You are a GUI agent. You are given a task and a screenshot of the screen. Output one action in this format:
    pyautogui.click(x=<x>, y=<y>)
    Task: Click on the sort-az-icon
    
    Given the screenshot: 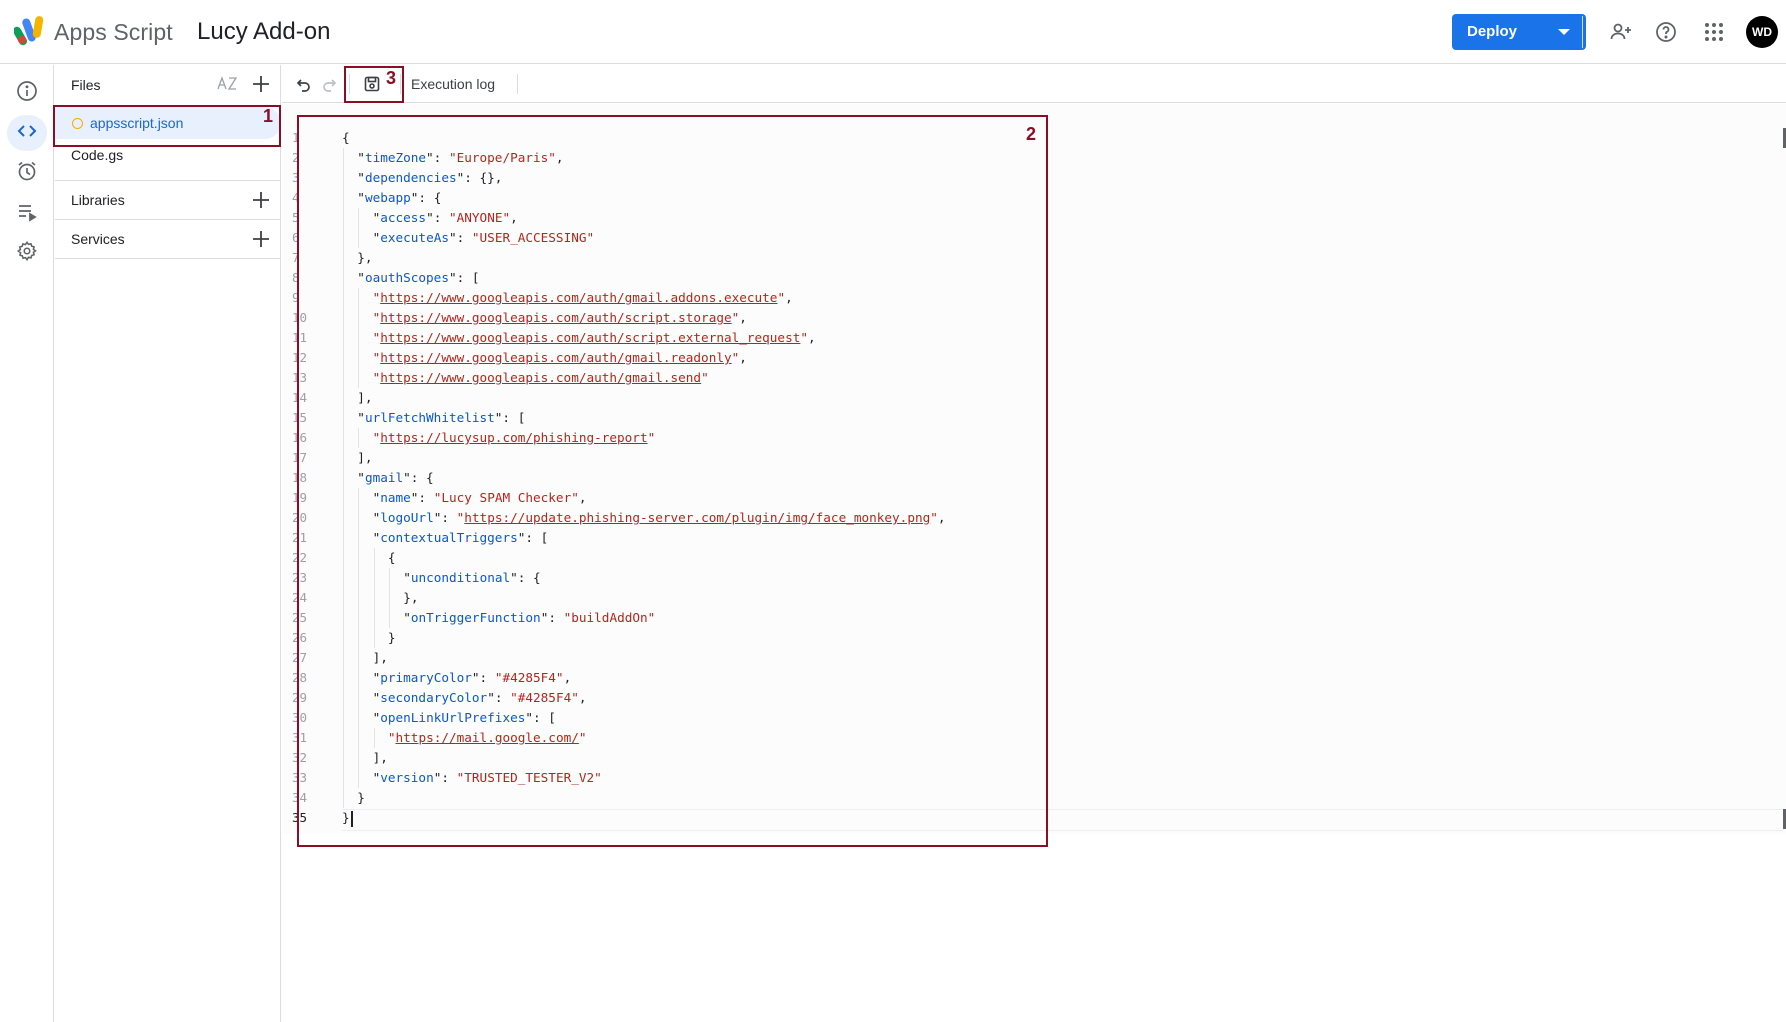 What is the action you would take?
    pyautogui.click(x=228, y=84)
    